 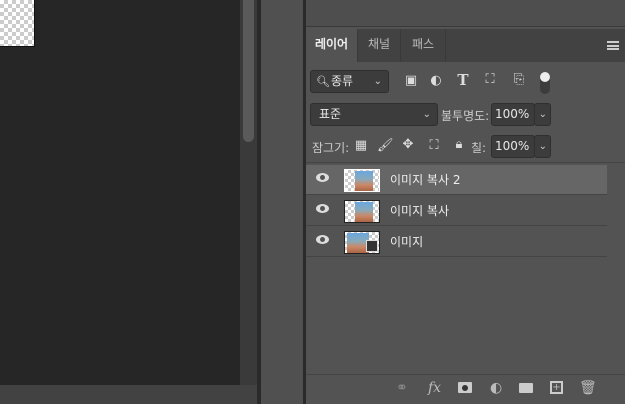 What do you see at coordinates (425, 180) in the screenshot?
I see `layer-name: 이미지 복사 2` at bounding box center [425, 180].